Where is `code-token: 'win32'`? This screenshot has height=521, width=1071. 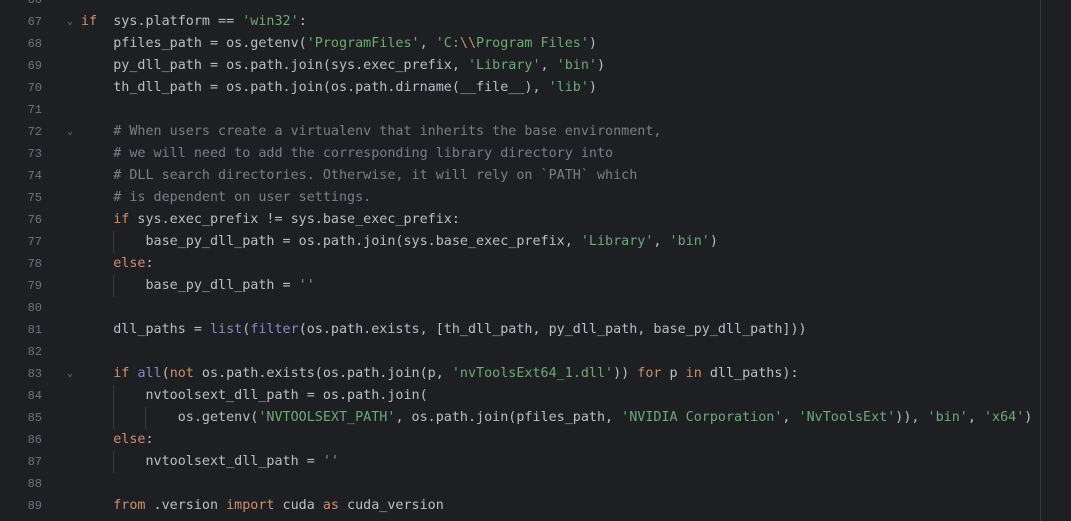 code-token: 'win32' is located at coordinates (270, 21).